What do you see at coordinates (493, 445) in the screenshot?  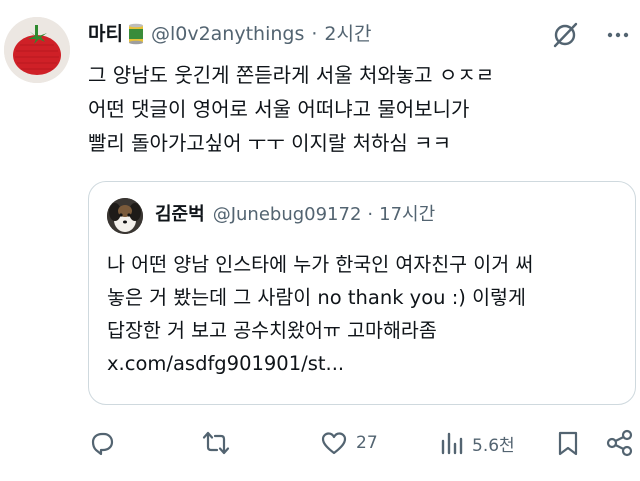 I see `view-count: 5.6천` at bounding box center [493, 445].